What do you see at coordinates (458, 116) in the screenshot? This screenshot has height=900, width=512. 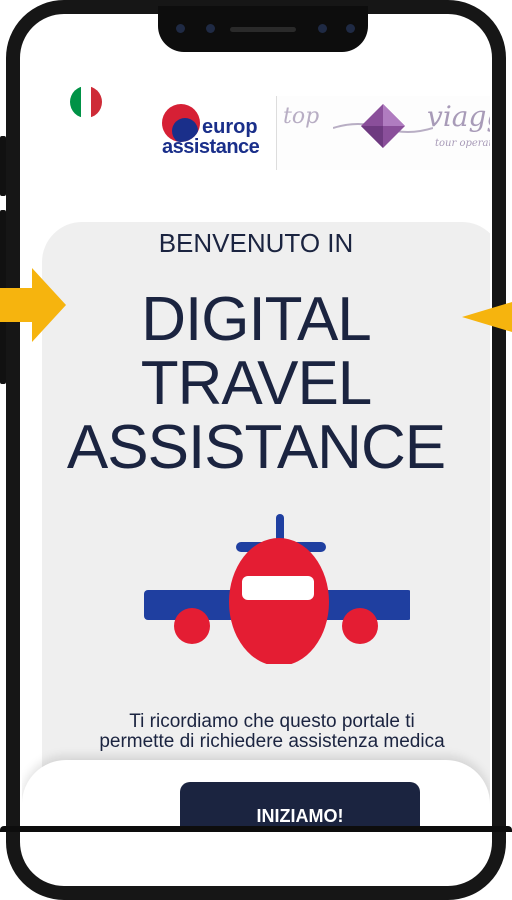 I see `logo-word-viaggi: viaggi` at bounding box center [458, 116].